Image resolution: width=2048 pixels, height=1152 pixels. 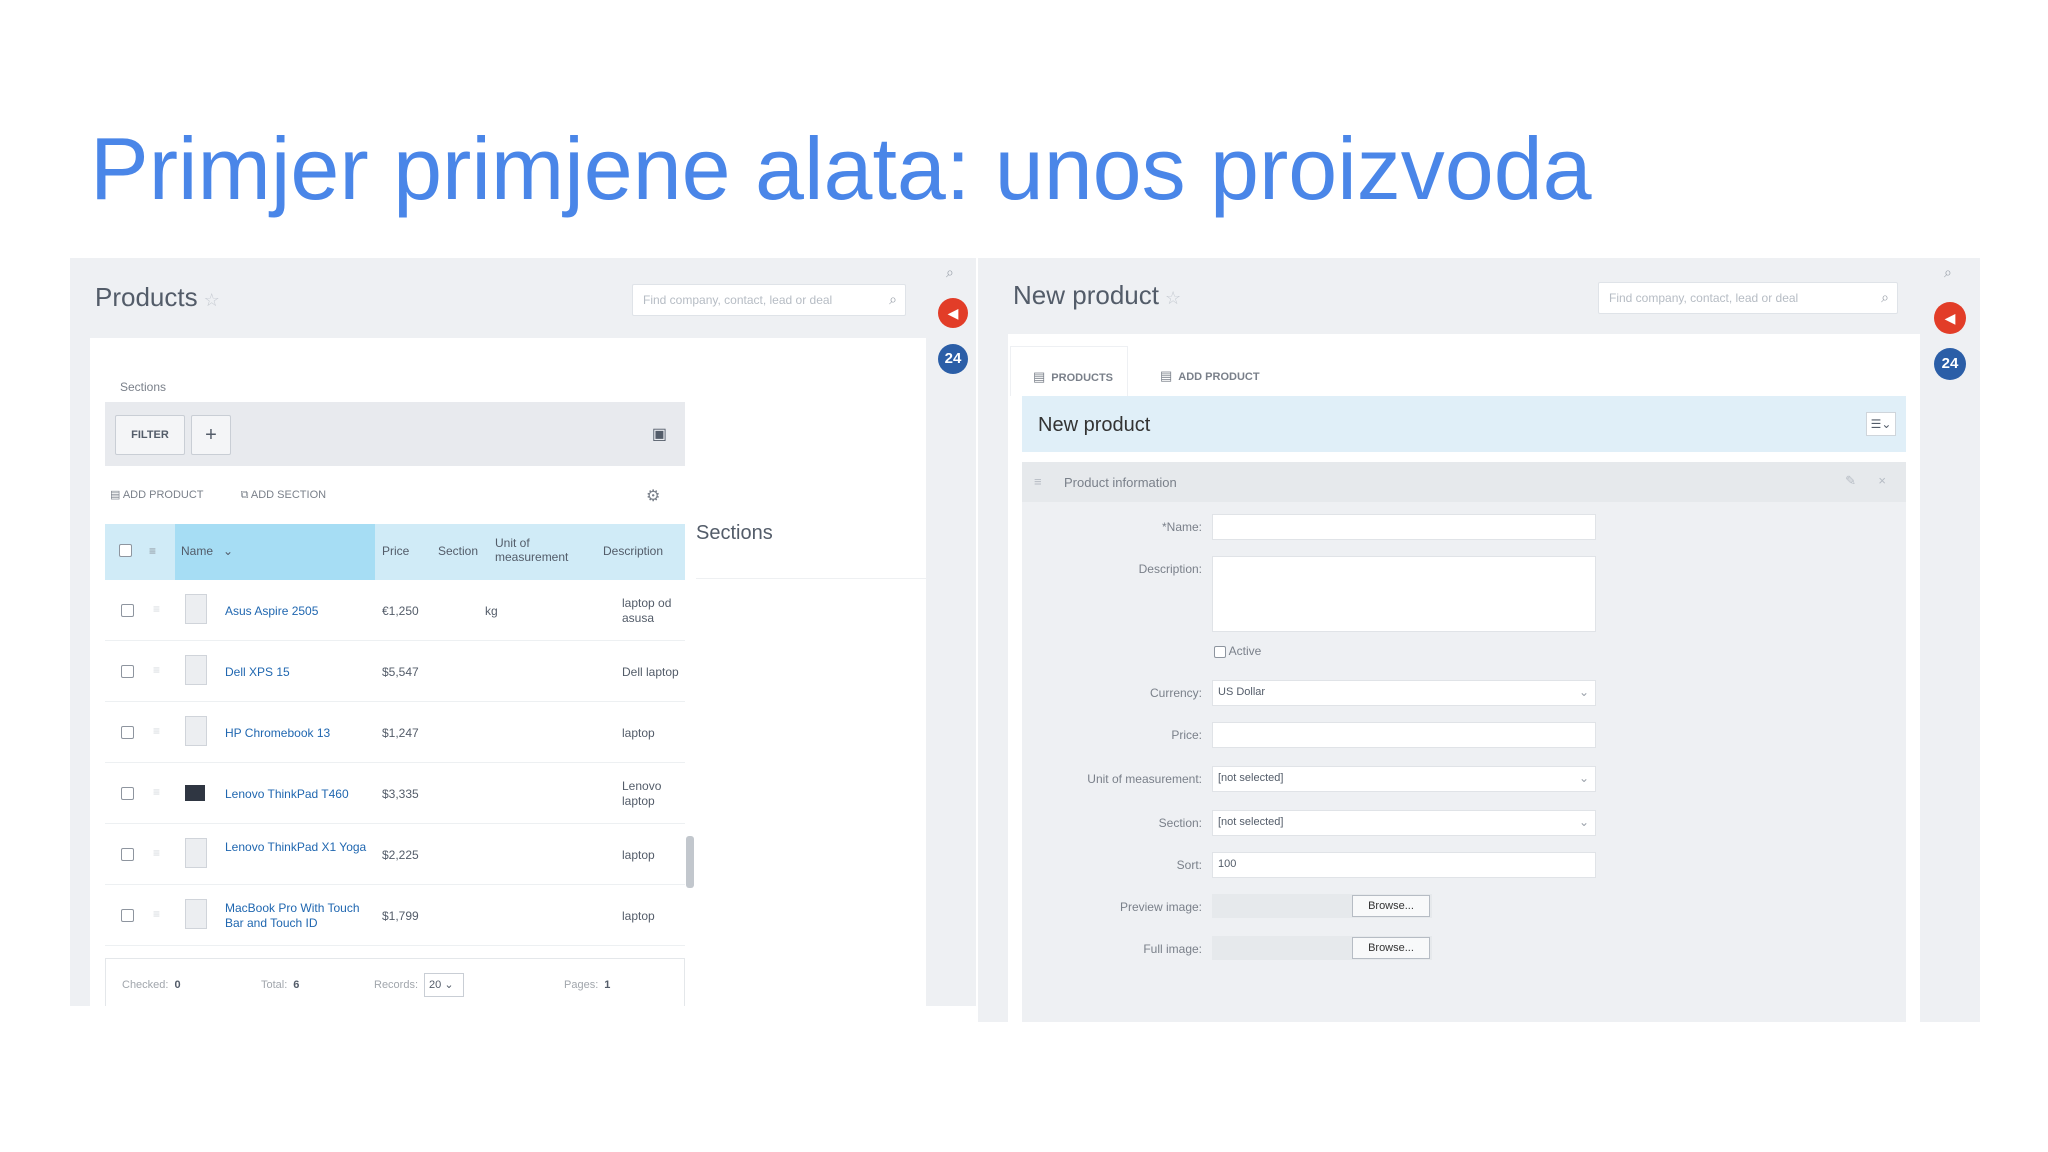 What do you see at coordinates (1237, 651) in the screenshot?
I see `active-checkbox: Active` at bounding box center [1237, 651].